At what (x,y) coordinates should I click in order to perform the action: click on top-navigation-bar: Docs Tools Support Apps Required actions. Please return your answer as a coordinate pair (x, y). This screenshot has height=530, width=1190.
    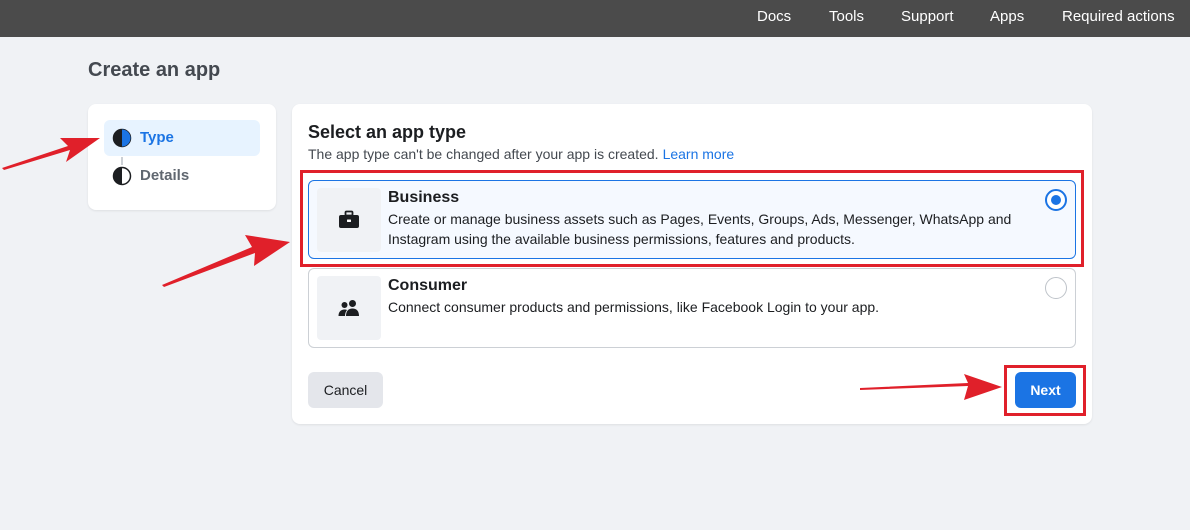
    Looking at the image, I should click on (595, 18).